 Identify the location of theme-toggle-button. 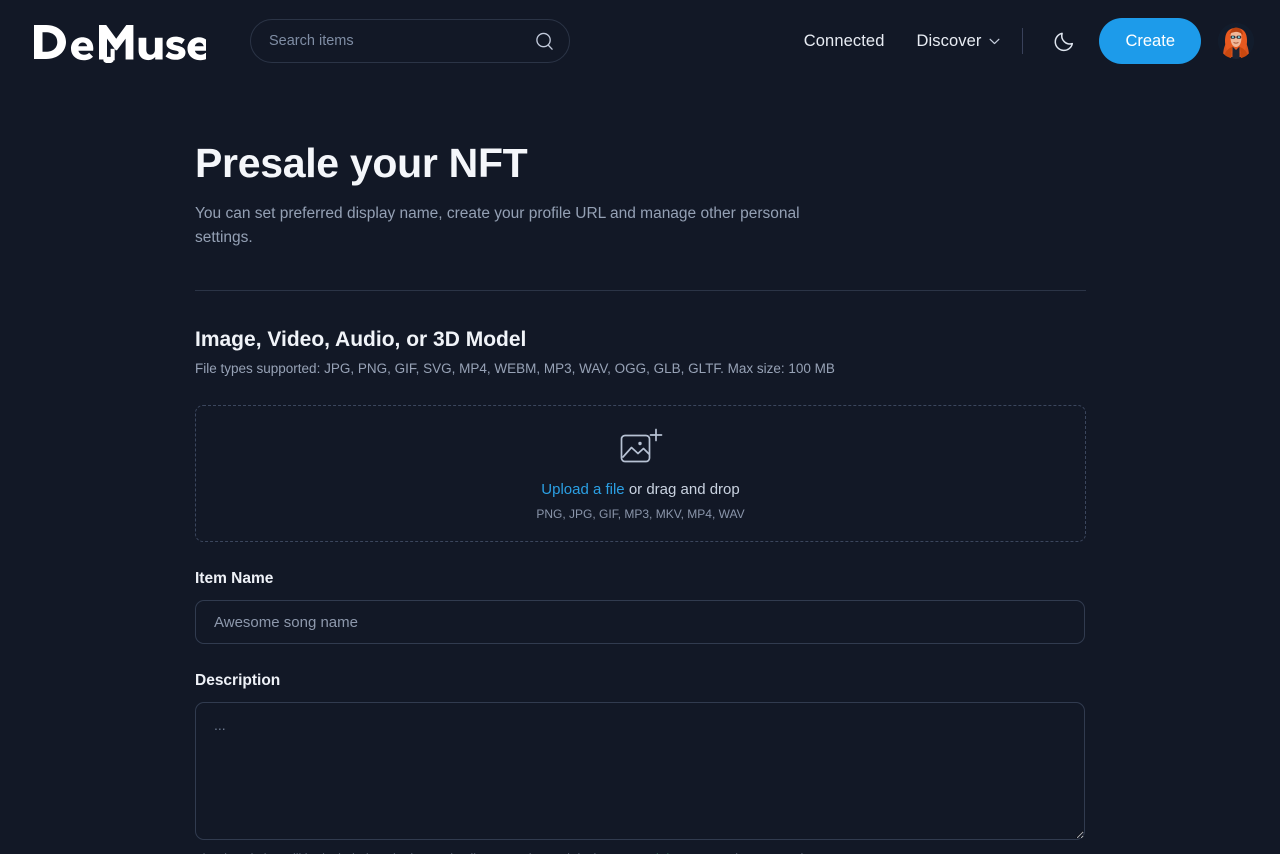
(1065, 41).